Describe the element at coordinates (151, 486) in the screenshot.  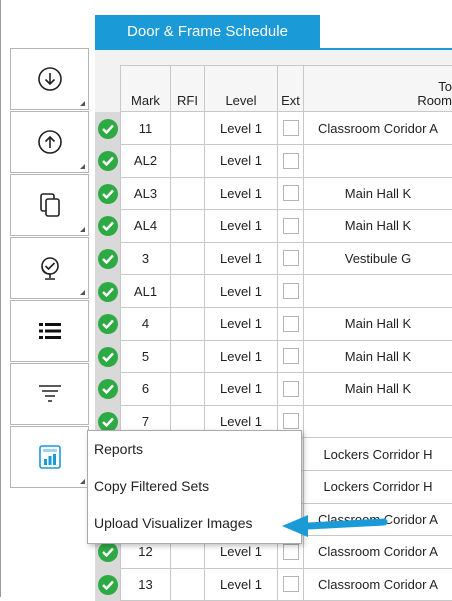
I see `menu-item-copy-filtered-sets: Copy Filtered Sets` at that location.